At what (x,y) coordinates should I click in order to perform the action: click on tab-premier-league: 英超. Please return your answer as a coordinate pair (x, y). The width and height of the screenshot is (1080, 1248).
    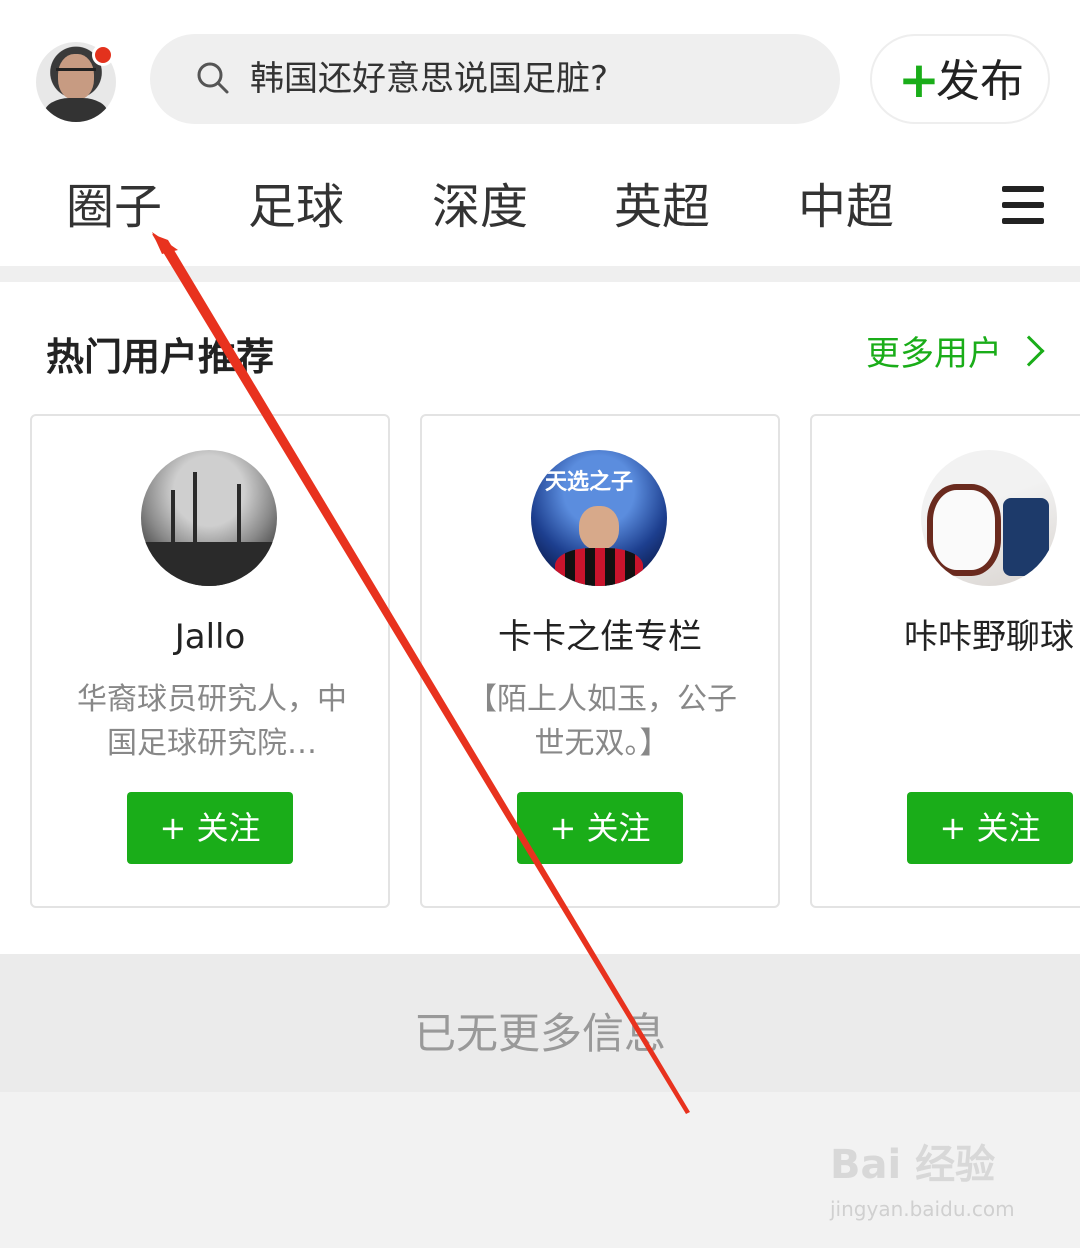
    Looking at the image, I should click on (662, 207).